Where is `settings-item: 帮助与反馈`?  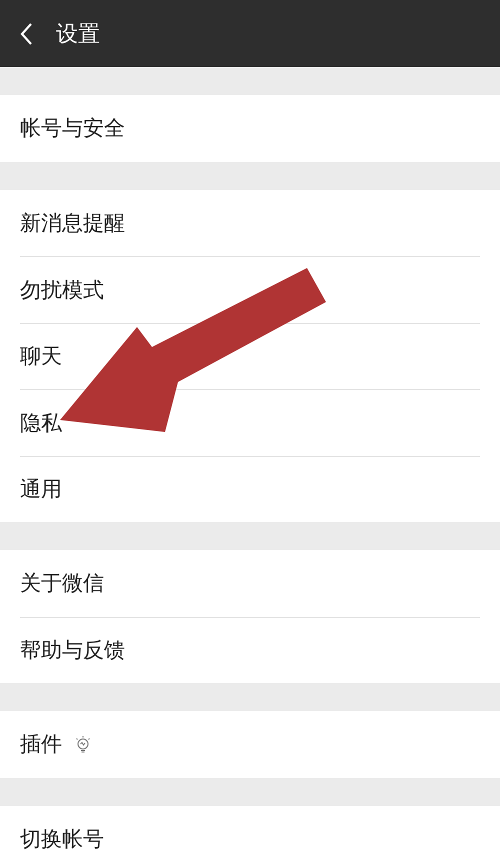
settings-item: 帮助与反馈 is located at coordinates (250, 649).